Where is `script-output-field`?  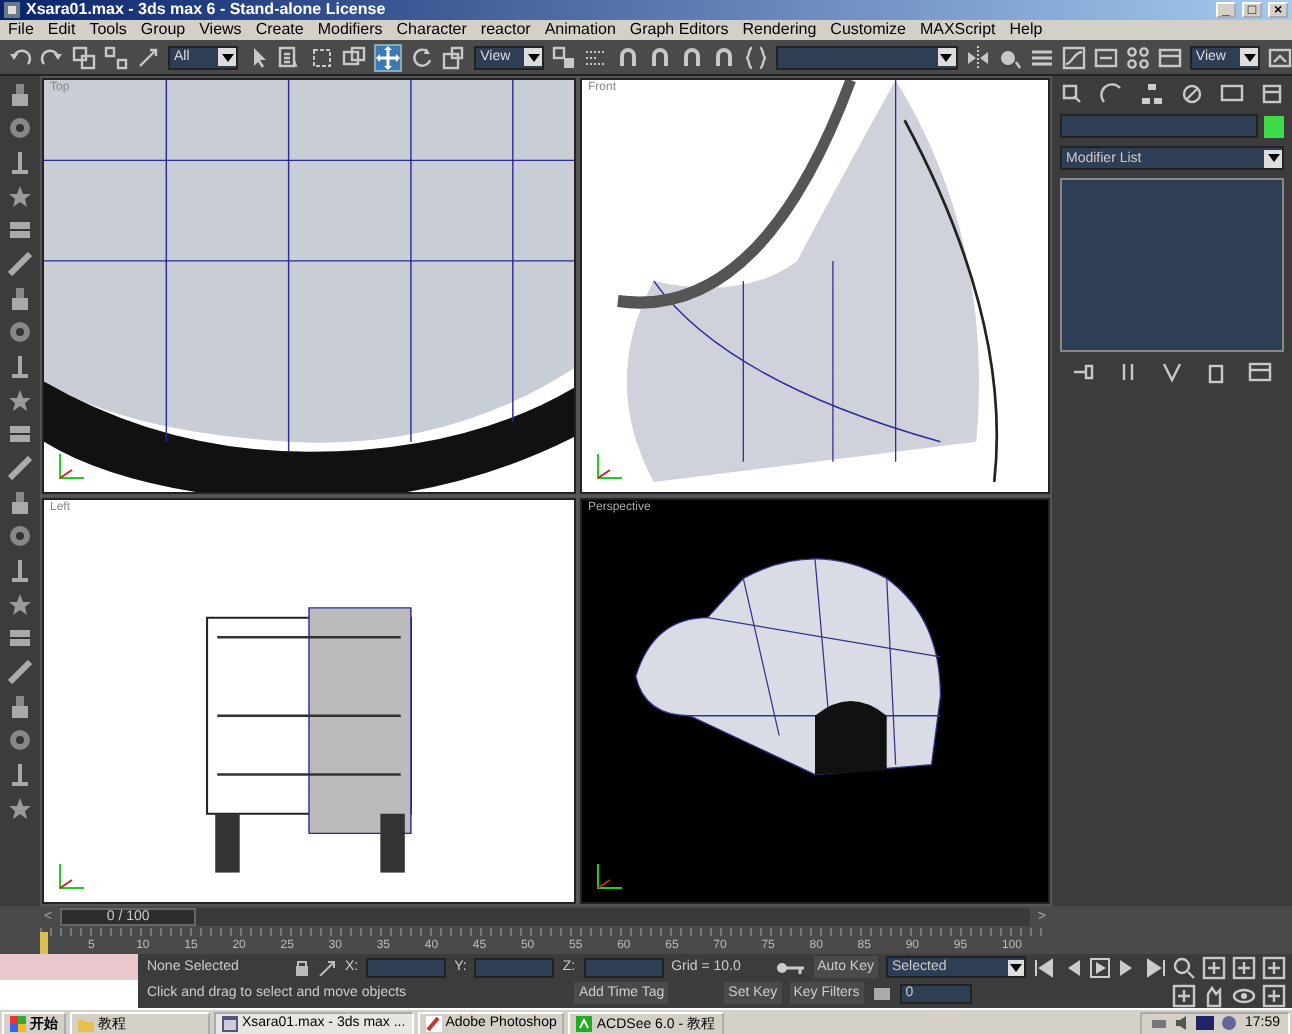
script-output-field is located at coordinates (69, 994).